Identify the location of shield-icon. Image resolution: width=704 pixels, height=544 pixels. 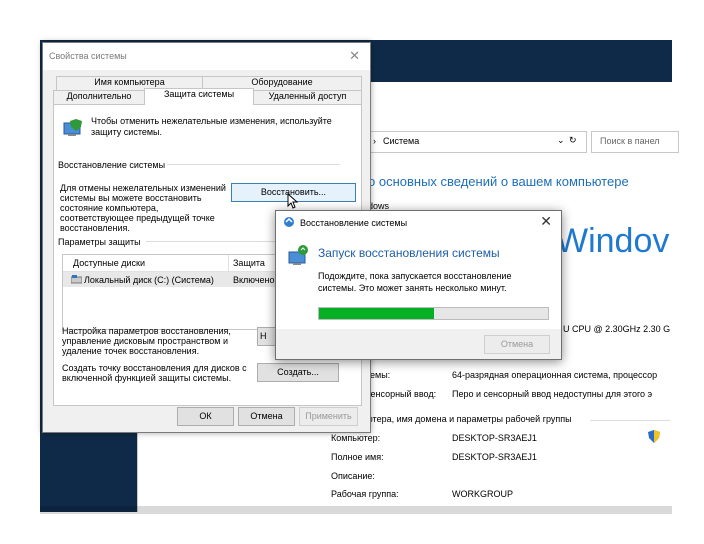
(654, 437).